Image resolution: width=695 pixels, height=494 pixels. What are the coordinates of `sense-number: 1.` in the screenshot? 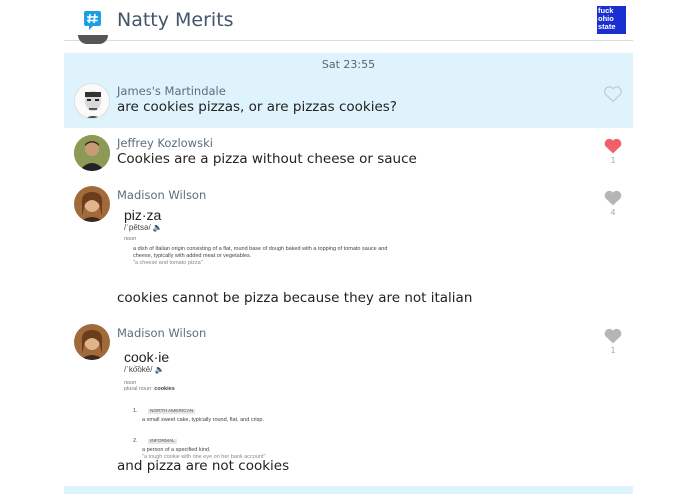 It's located at (135, 411).